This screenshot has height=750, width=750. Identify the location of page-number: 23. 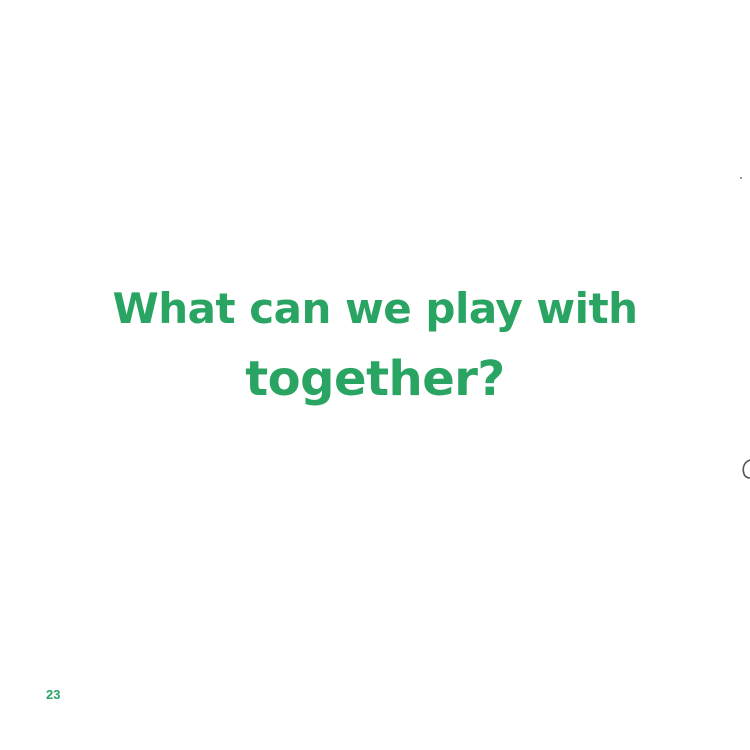
(53, 694).